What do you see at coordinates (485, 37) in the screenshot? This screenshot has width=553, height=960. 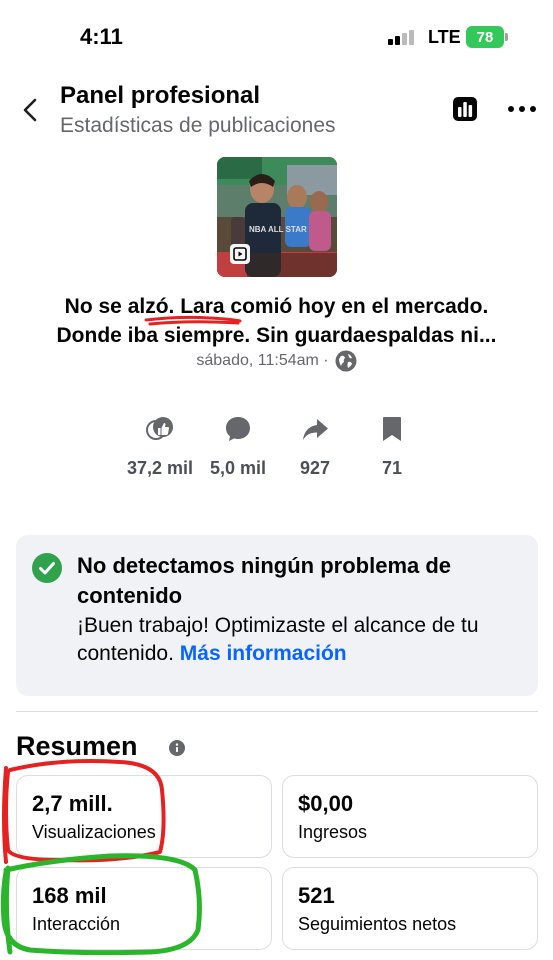 I see `battery-icon: 78` at bounding box center [485, 37].